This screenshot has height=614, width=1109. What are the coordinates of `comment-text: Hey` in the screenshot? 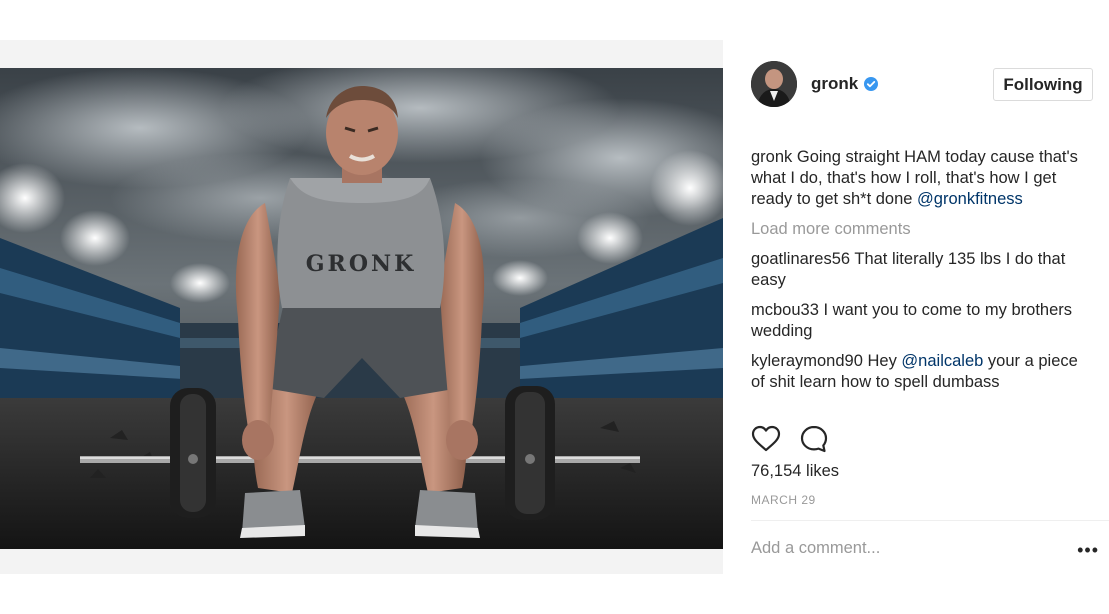 It's located at (882, 361).